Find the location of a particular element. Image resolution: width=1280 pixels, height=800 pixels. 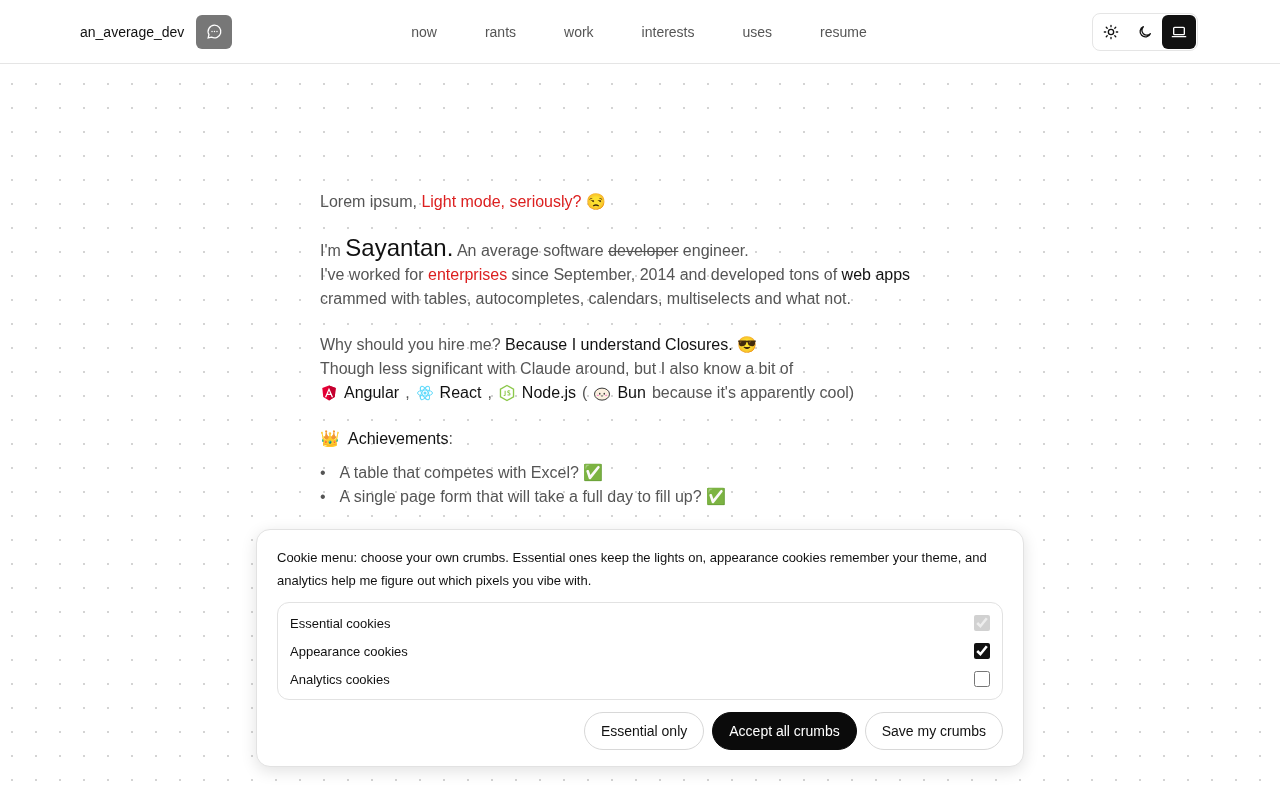

cookie-button: Accept all crumbs is located at coordinates (784, 731).